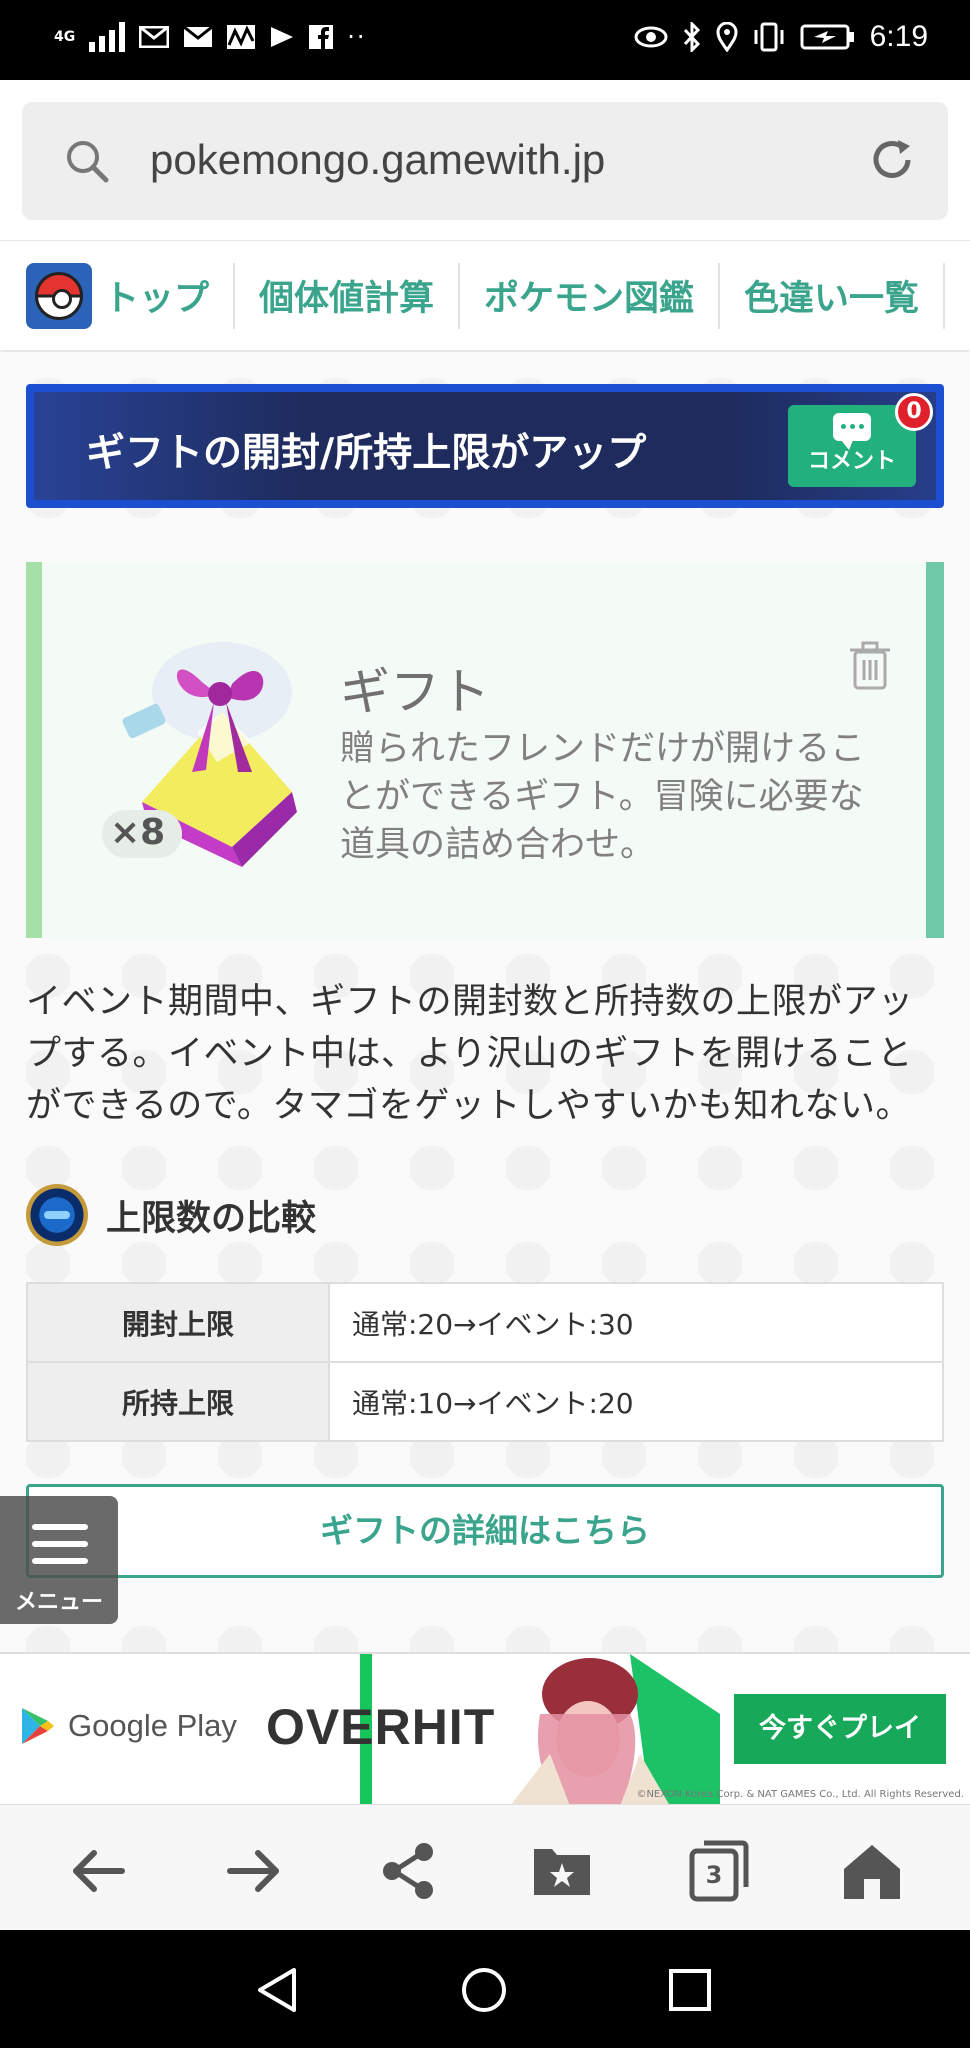  Describe the element at coordinates (178, 1322) in the screenshot. I see `row-label: 開封上限` at that location.